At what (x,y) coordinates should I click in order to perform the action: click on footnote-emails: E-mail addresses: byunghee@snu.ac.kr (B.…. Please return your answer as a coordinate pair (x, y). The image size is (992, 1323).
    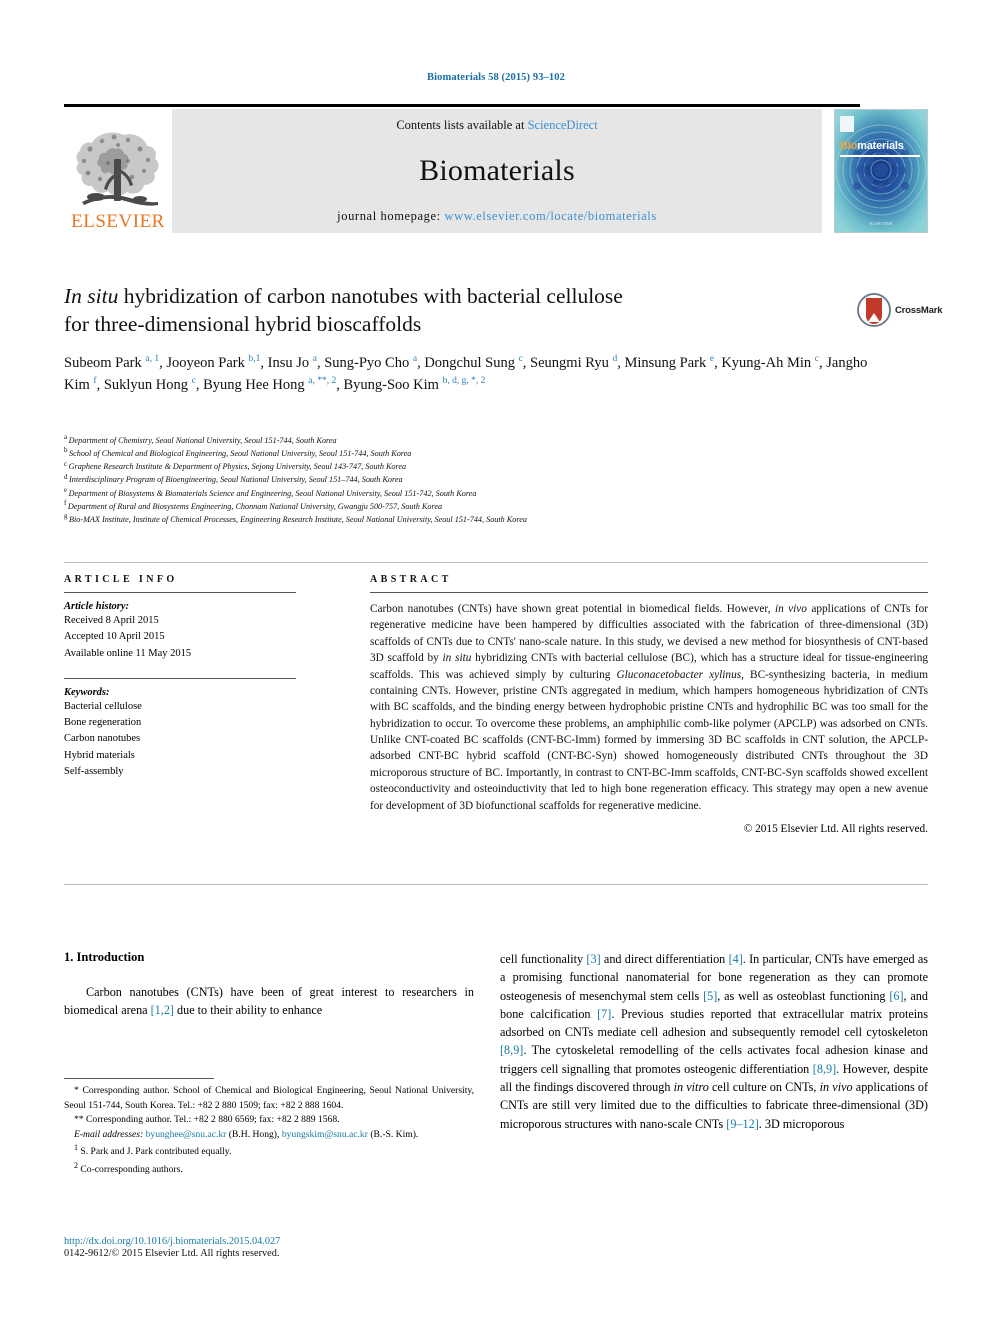
    Looking at the image, I should click on (269, 1135).